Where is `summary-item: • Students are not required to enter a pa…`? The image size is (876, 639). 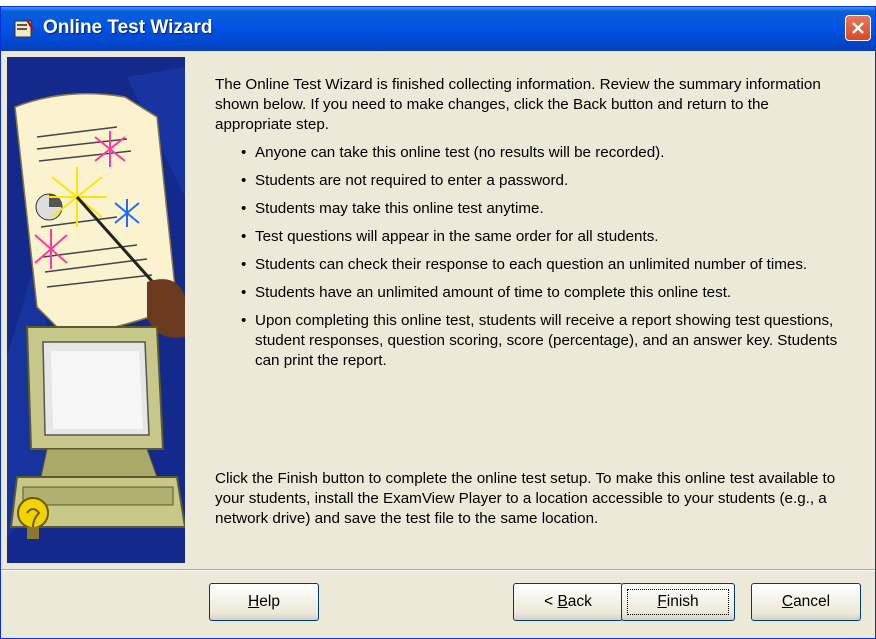
summary-item: • Students are not required to enter a pa… is located at coordinates (405, 180).